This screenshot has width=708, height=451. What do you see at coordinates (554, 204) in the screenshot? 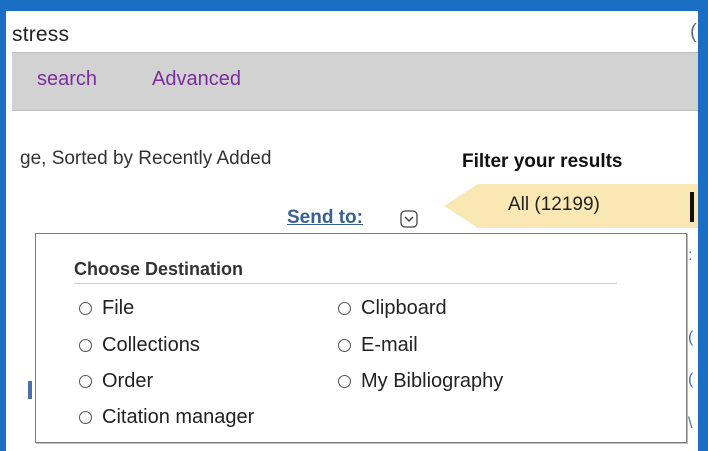
I see `filter-all-label: All (12199)` at bounding box center [554, 204].